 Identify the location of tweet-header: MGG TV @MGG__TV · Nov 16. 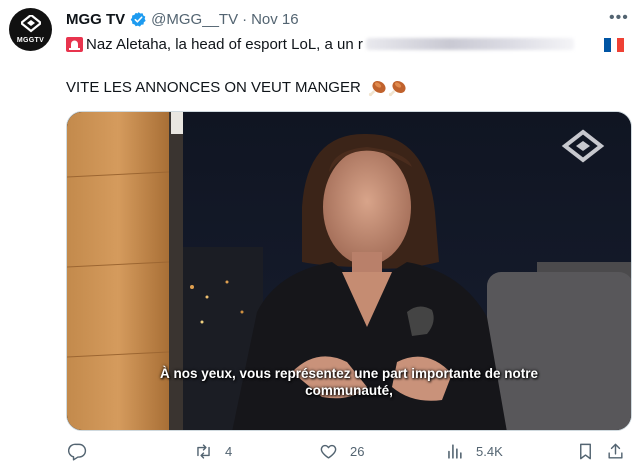
(182, 19).